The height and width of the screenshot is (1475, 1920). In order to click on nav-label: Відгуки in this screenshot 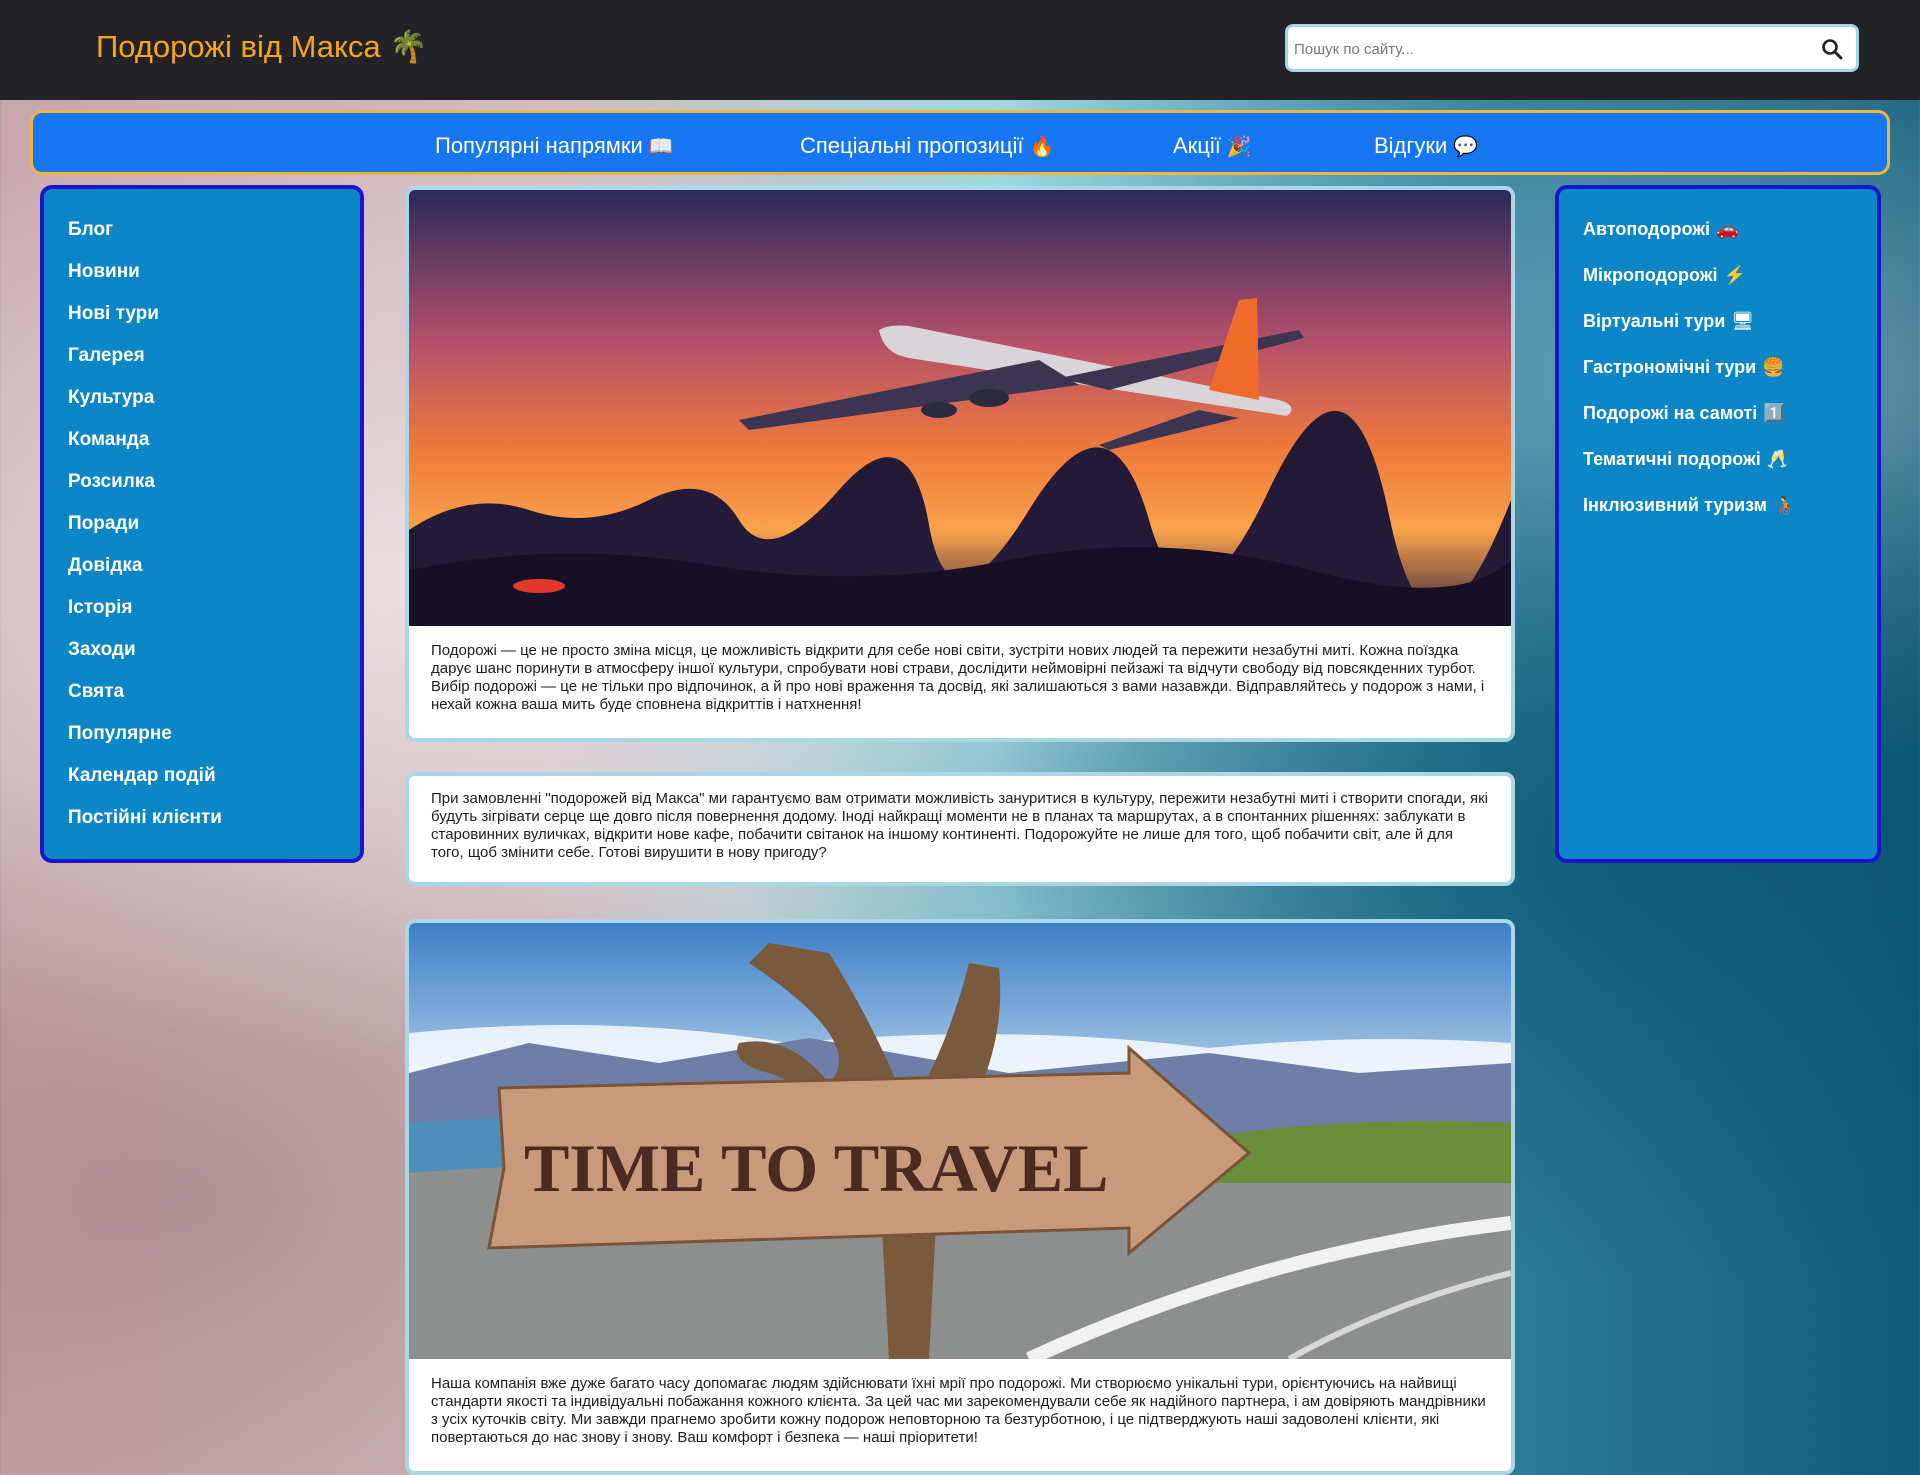, I will do `click(1411, 145)`.